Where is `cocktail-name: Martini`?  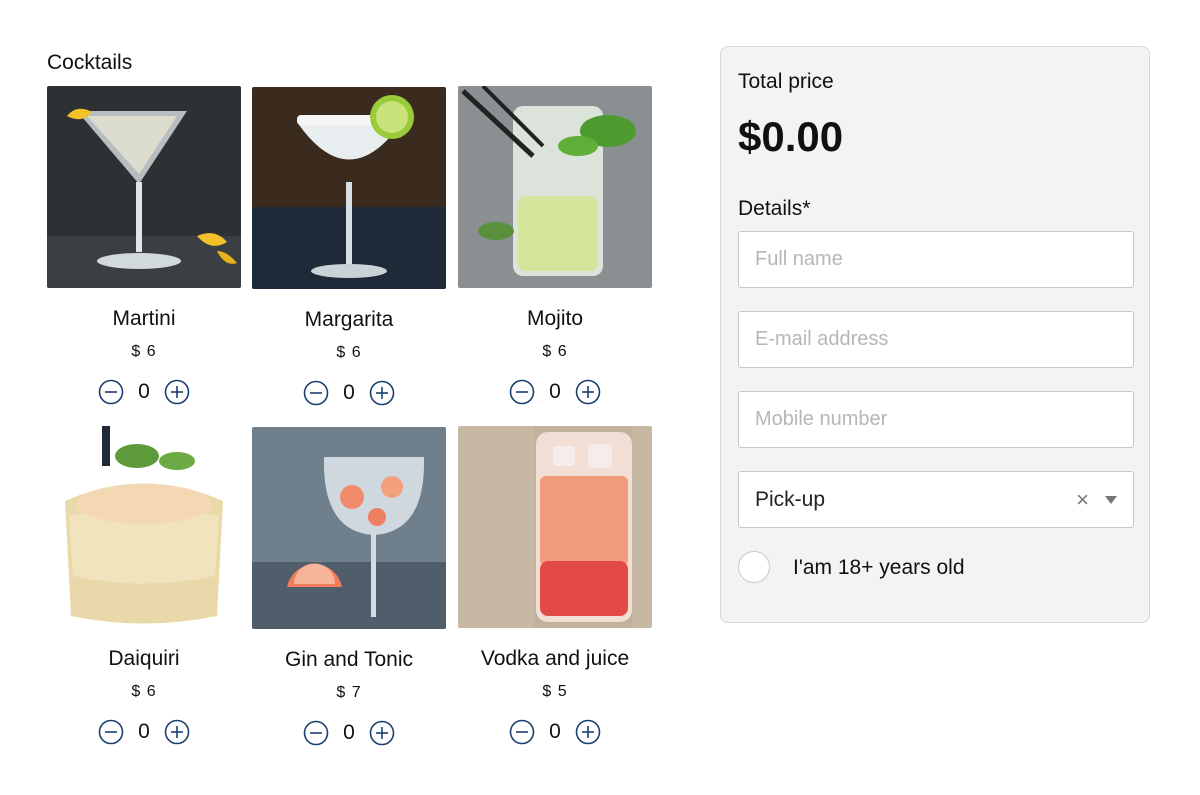 cocktail-name: Martini is located at coordinates (144, 318).